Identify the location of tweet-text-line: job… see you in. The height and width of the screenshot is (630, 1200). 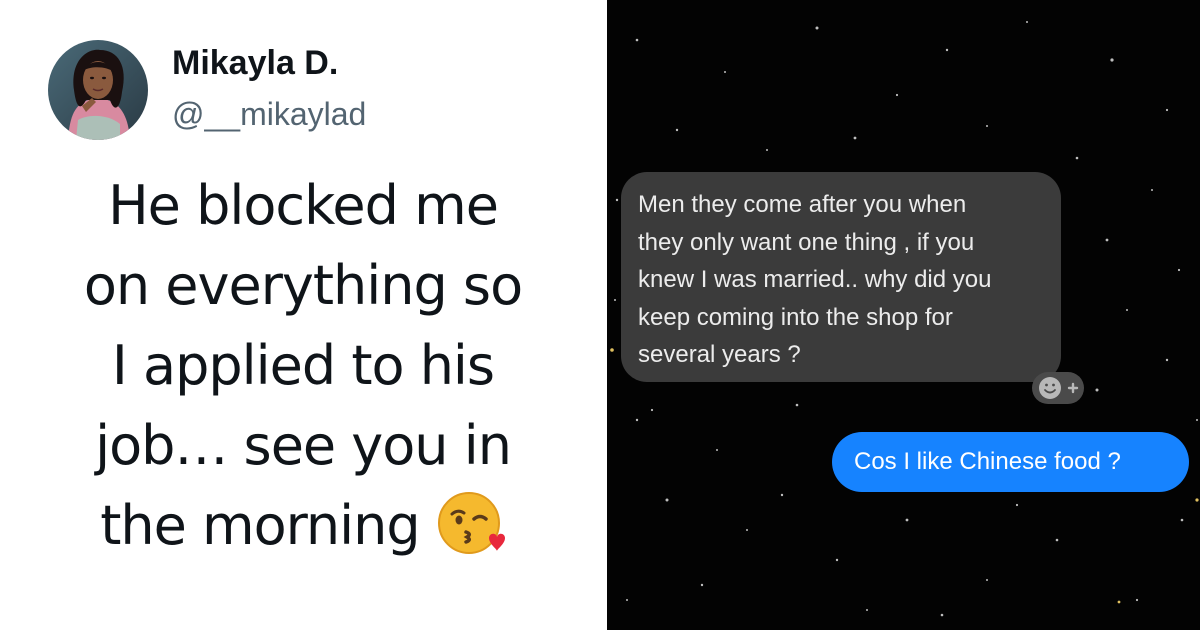
(303, 445).